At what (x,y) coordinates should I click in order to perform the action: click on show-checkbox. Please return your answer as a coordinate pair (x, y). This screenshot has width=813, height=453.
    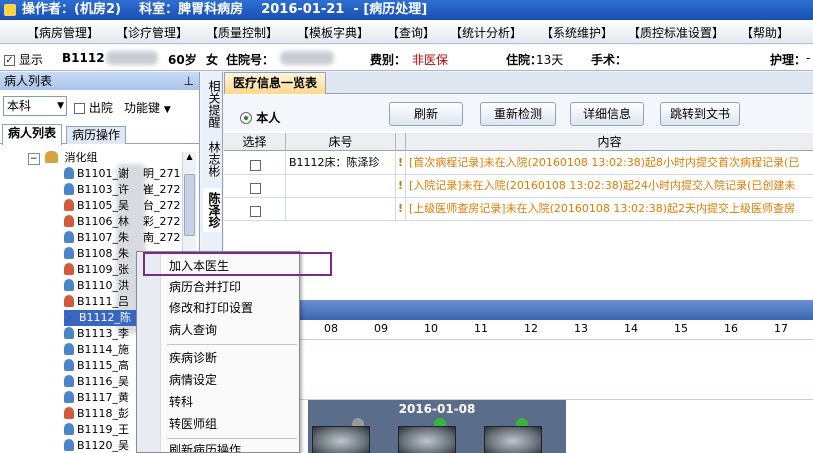
    Looking at the image, I should click on (9, 60).